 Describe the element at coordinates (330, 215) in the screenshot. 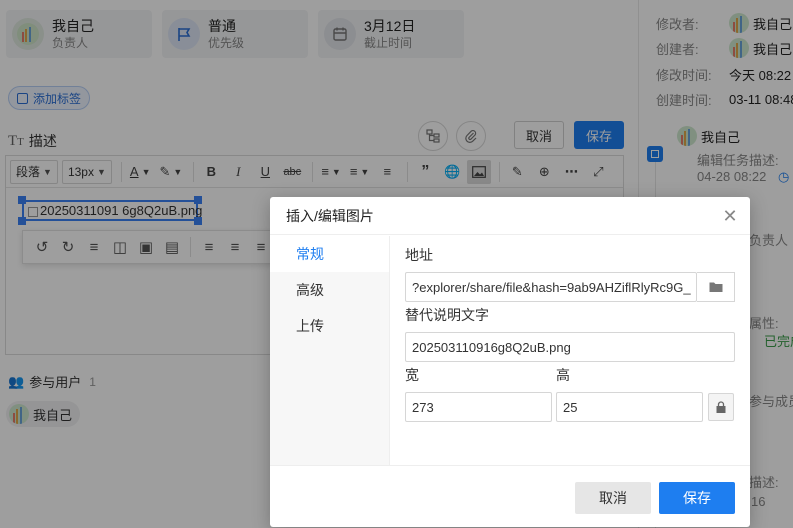

I see `dialog-title: 插入/编辑图片` at that location.